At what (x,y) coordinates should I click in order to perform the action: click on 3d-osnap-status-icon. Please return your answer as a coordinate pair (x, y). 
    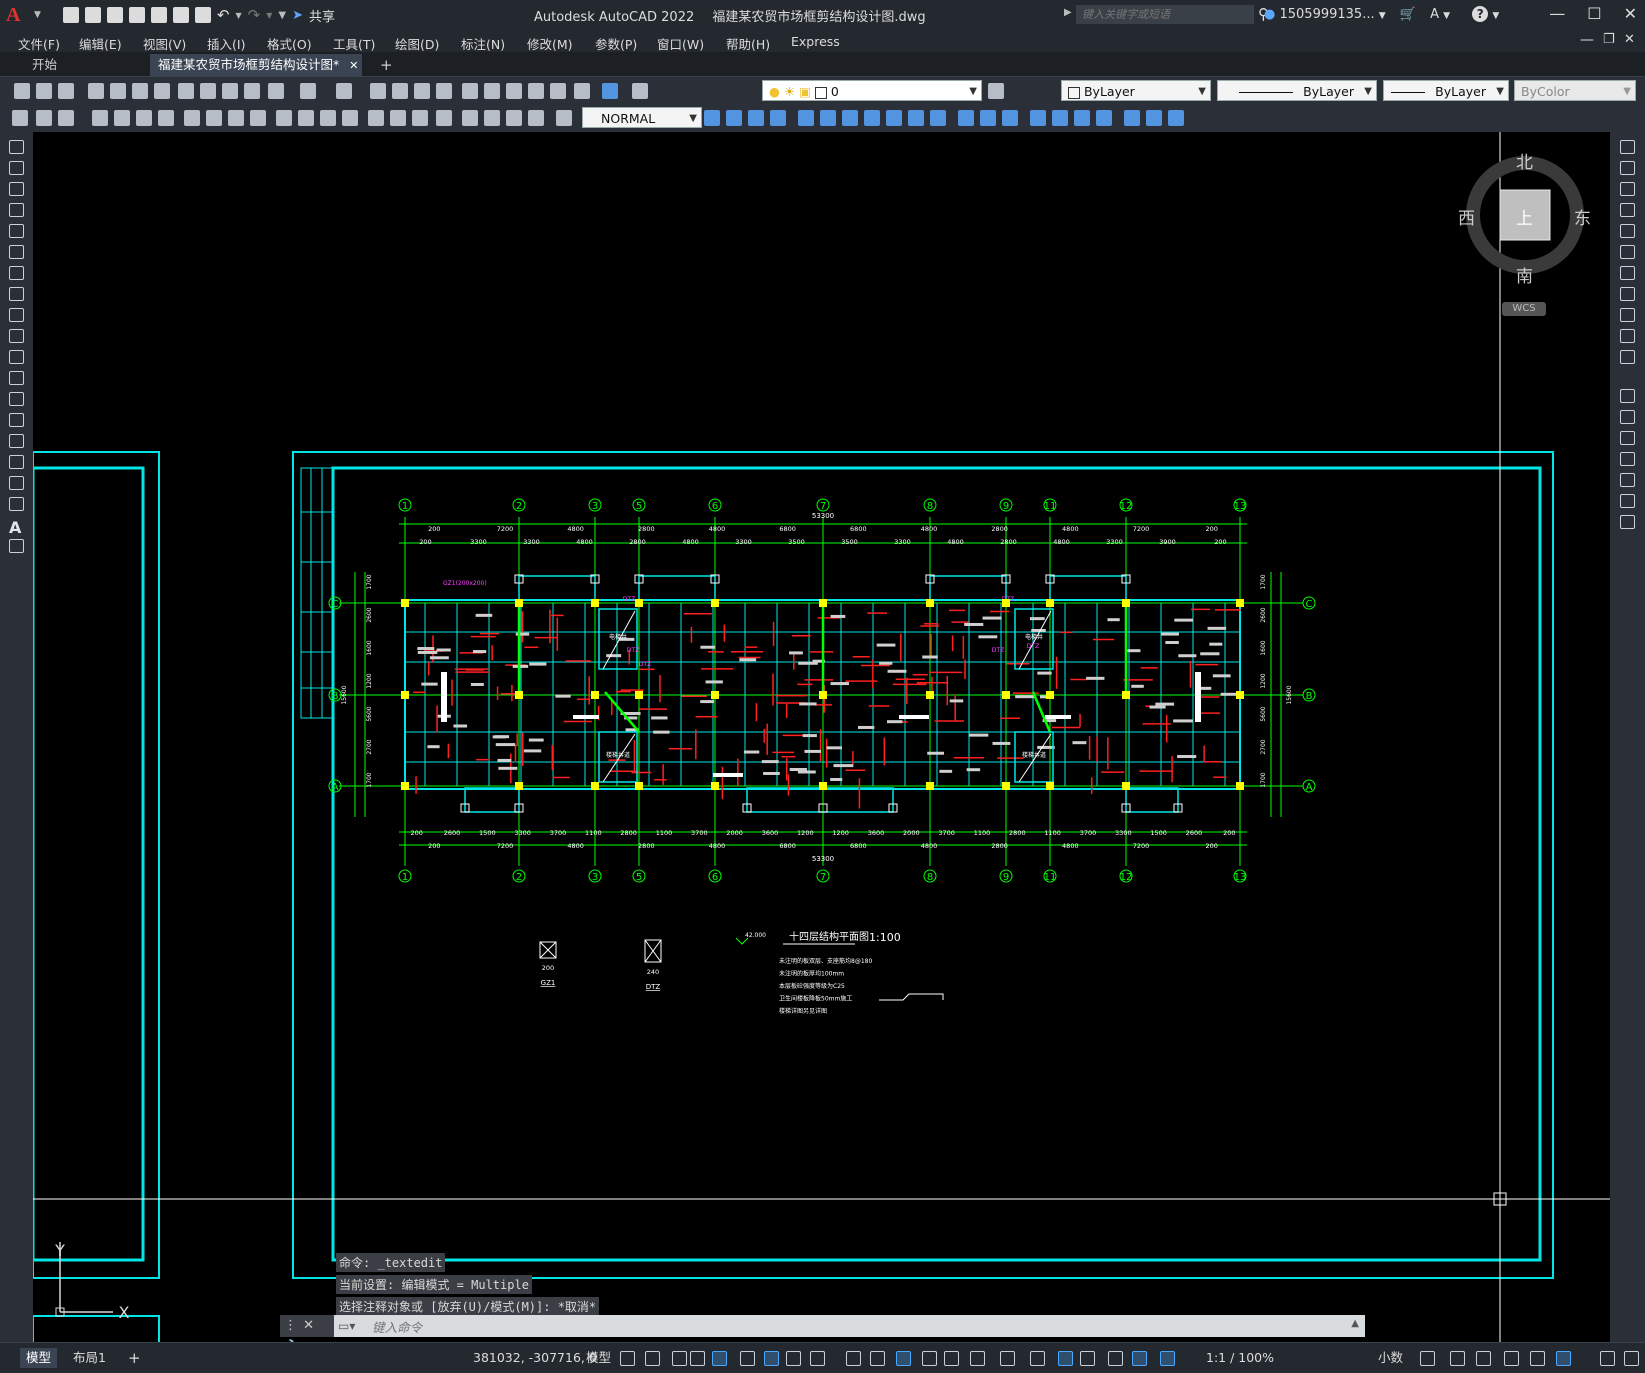
    Looking at the image, I should click on (929, 1358).